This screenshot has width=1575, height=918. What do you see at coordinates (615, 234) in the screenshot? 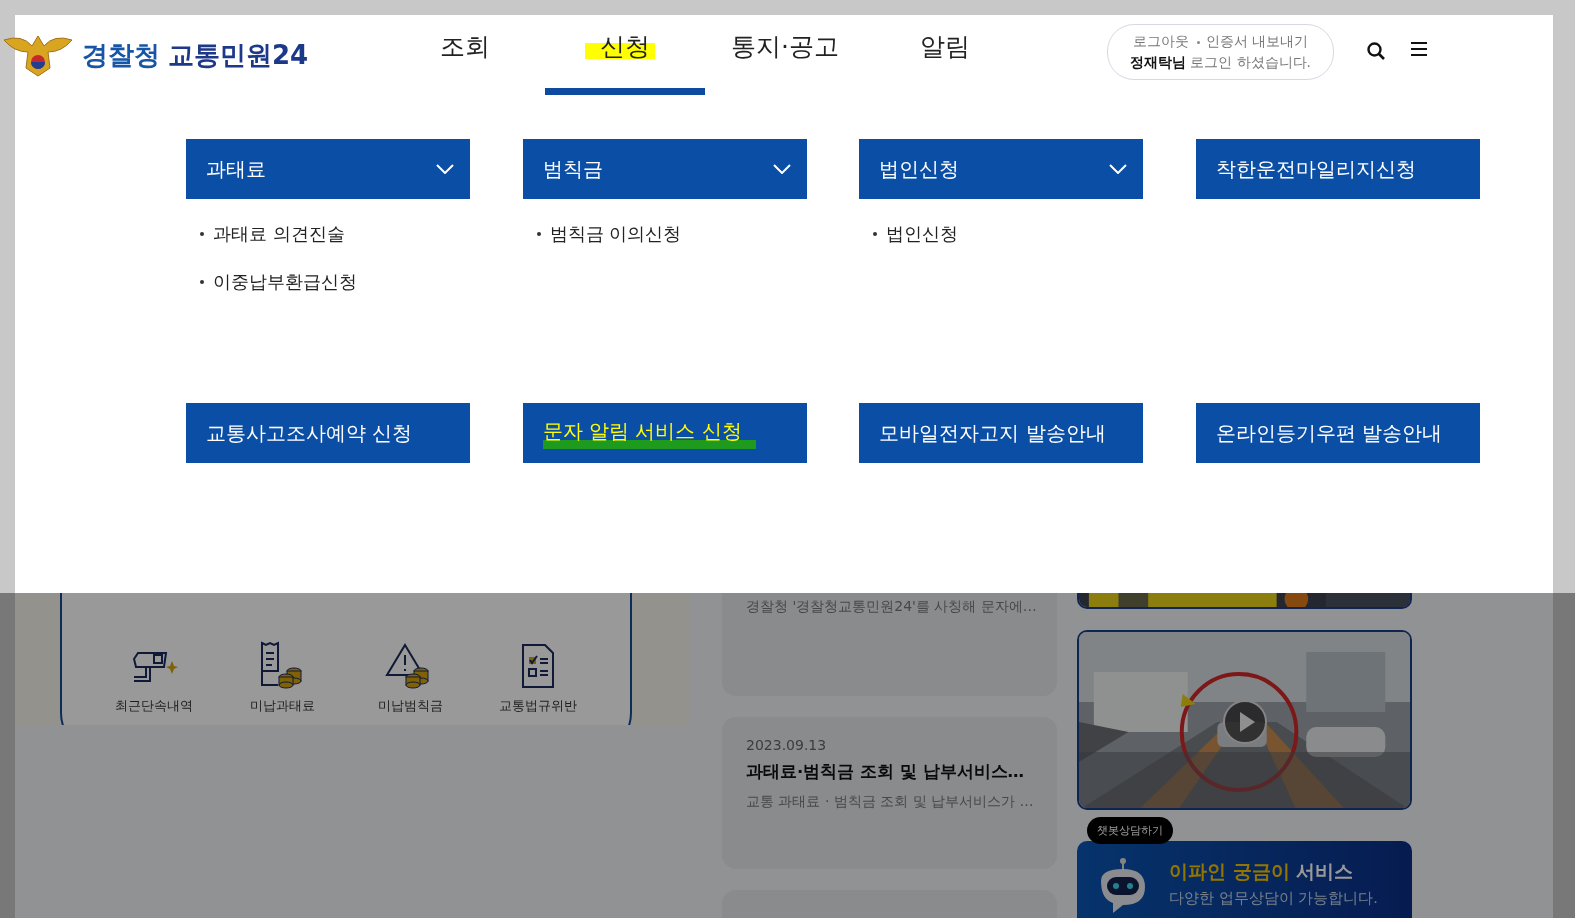
I see `submenu-link: 범칙금 이의신청` at bounding box center [615, 234].